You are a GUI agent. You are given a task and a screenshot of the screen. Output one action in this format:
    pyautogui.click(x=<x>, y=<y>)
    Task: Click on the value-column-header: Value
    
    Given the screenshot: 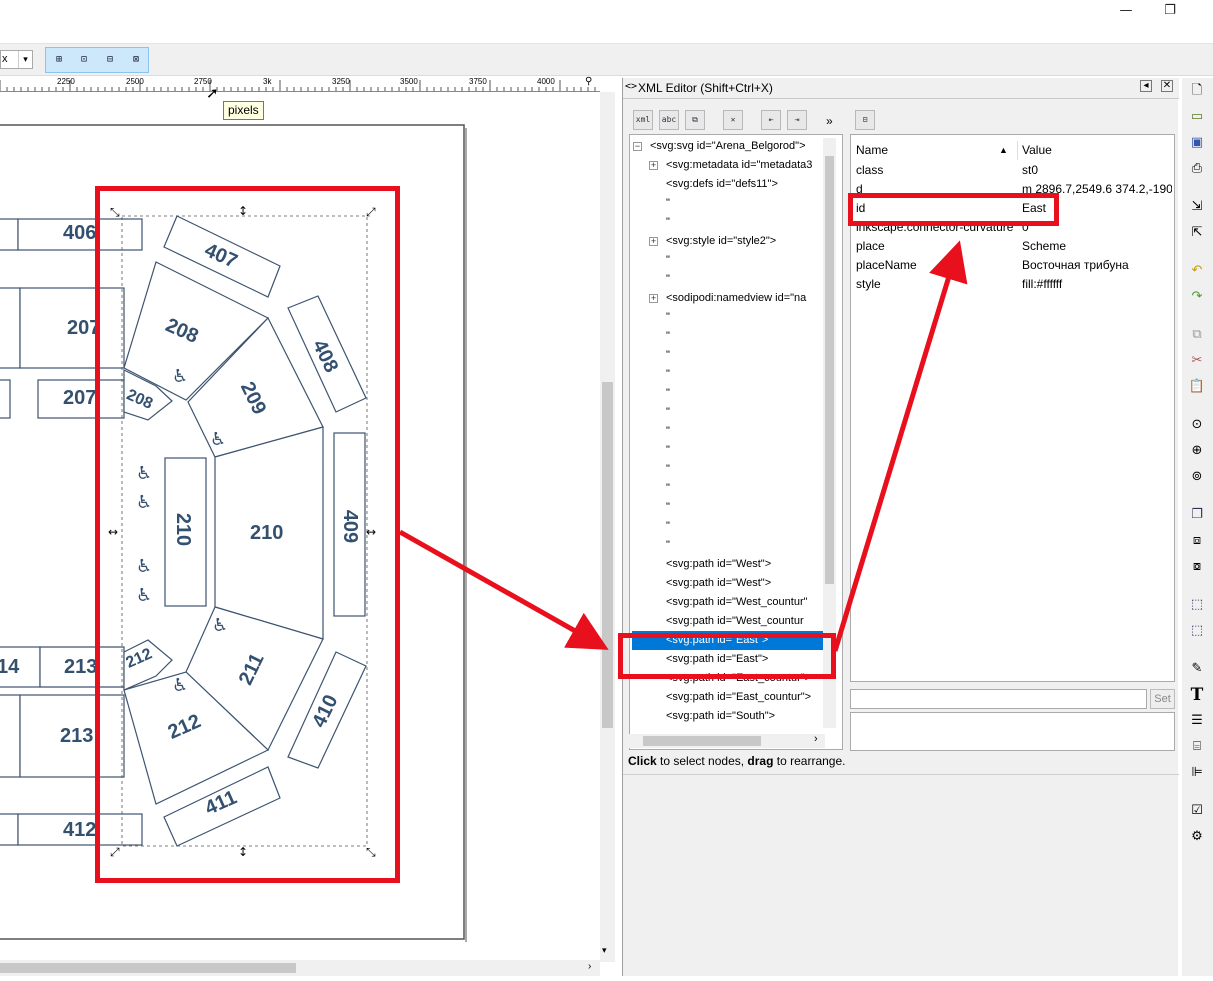 What is the action you would take?
    pyautogui.click(x=1092, y=150)
    